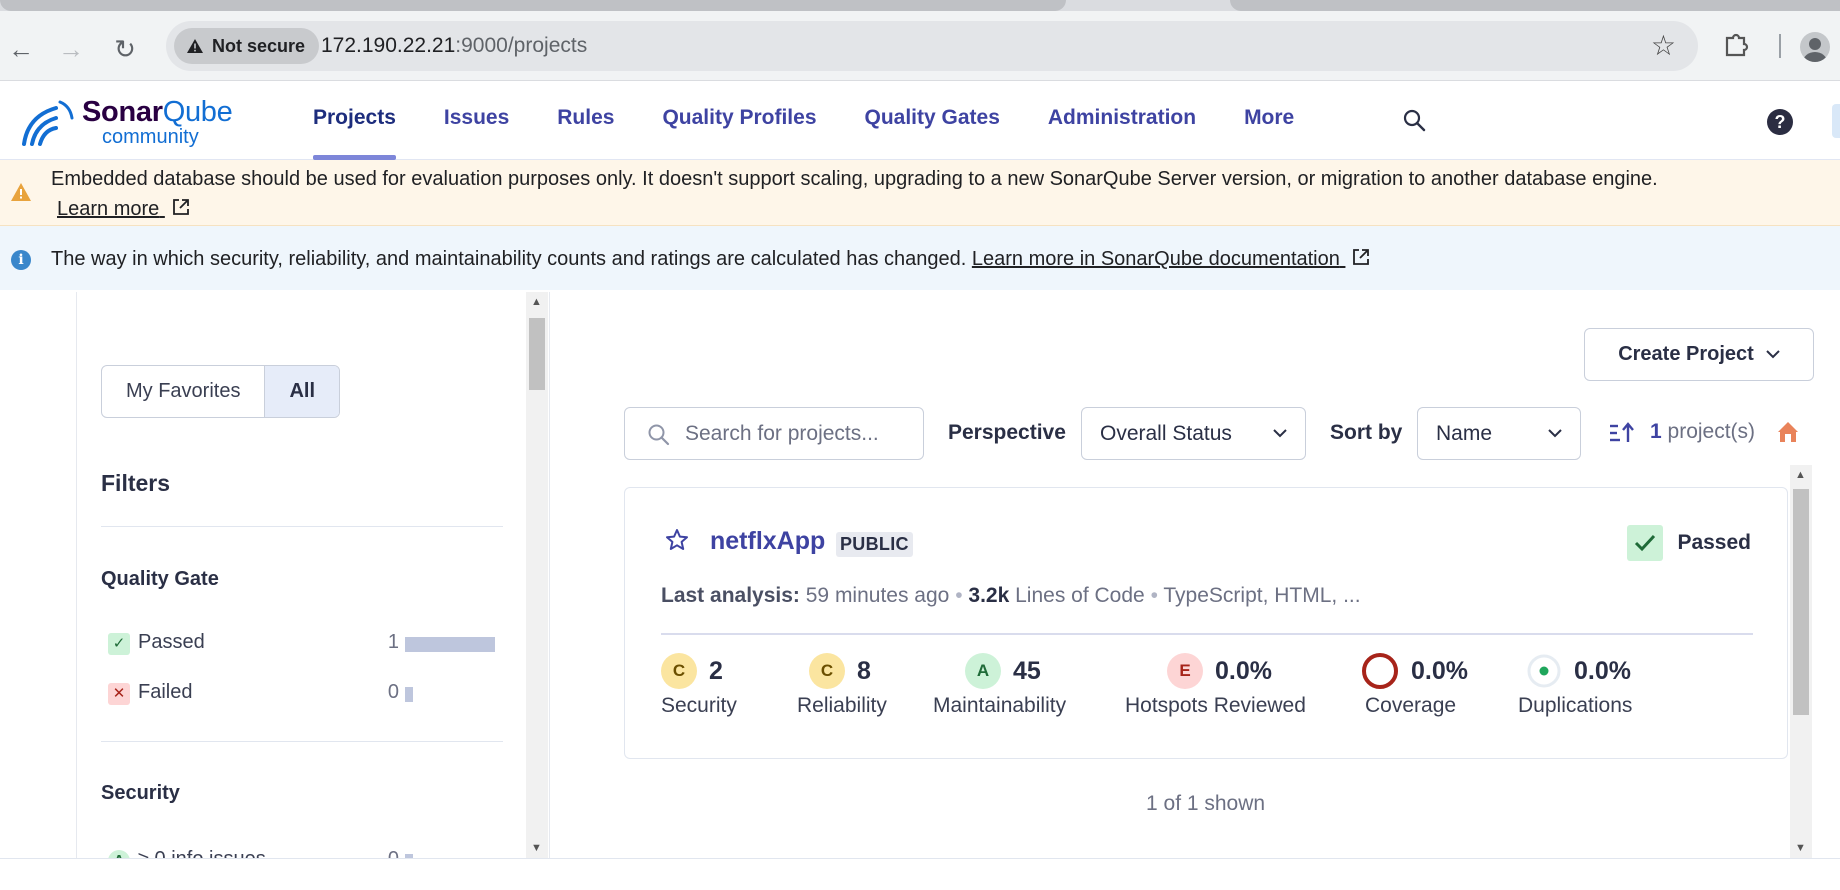 Image resolution: width=1840 pixels, height=890 pixels. Describe the element at coordinates (1243, 670) in the screenshot. I see `metric-value: 0.0%` at that location.